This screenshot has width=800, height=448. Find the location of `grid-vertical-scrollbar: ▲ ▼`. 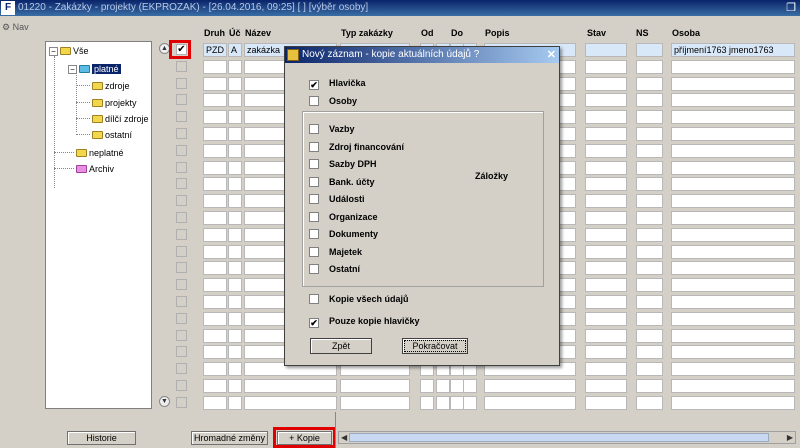

grid-vertical-scrollbar: ▲ ▼ is located at coordinates (164, 225).